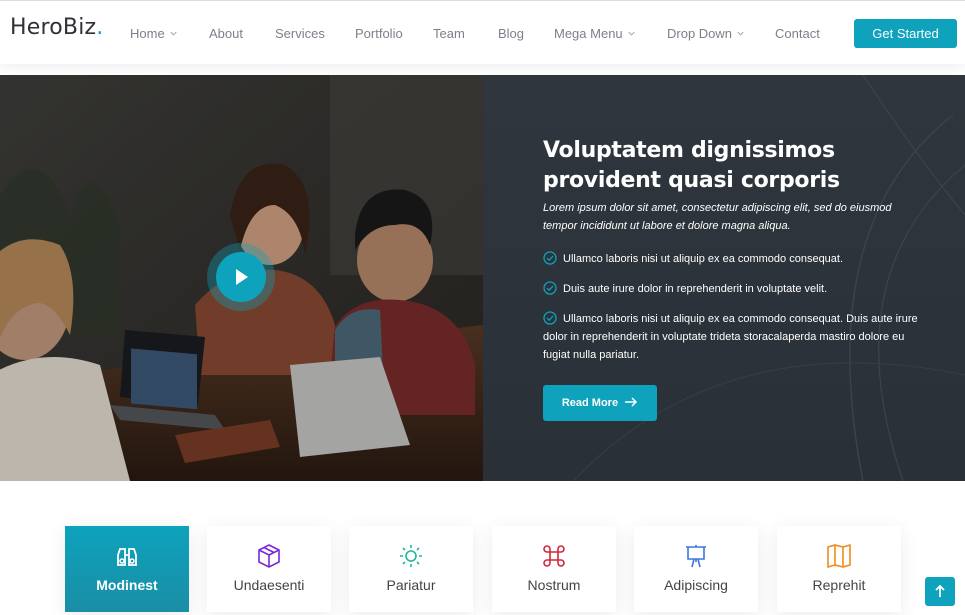 This screenshot has height=615, width=965. Describe the element at coordinates (379, 33) in the screenshot. I see `nav-item-portfolio: Portfolio` at that location.